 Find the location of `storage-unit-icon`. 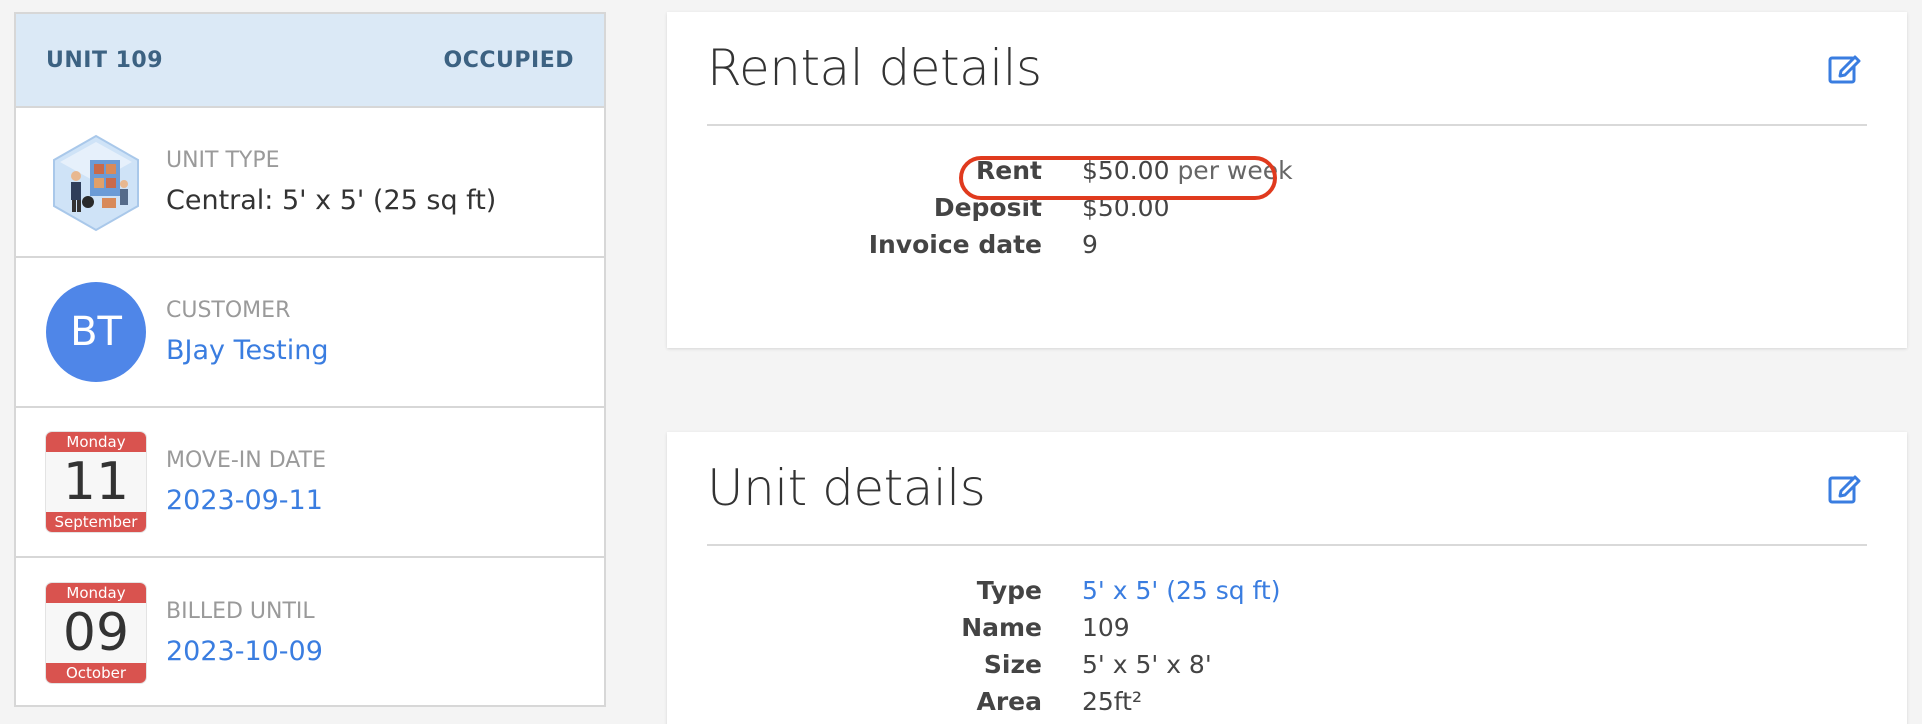

storage-unit-icon is located at coordinates (96, 182).